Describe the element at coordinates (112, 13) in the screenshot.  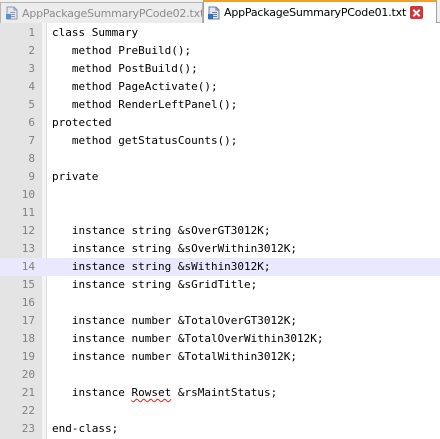
I see `tab-label: AppPackageSummaryPCode02.txt` at that location.